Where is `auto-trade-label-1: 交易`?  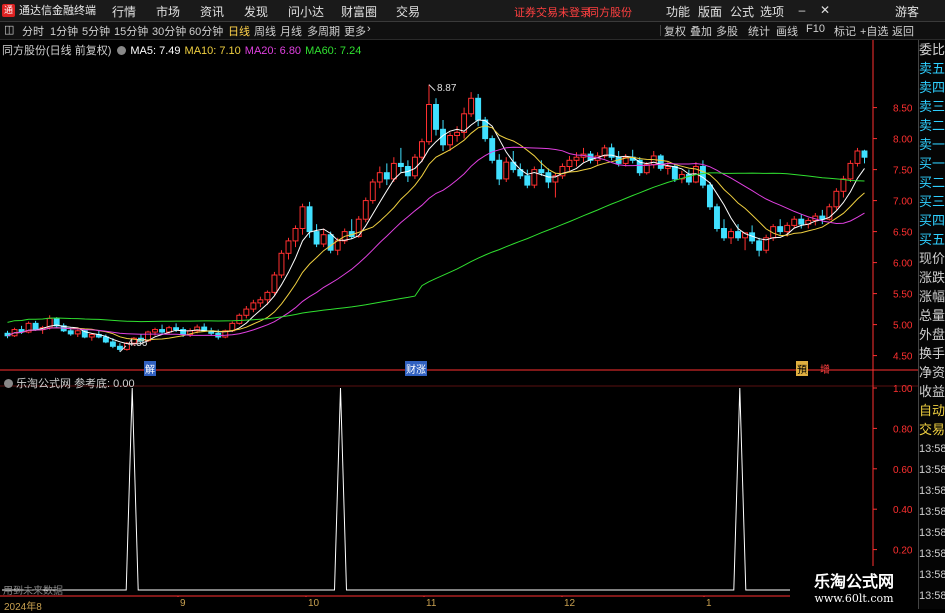
auto-trade-label-1: 交易 is located at coordinates (932, 429).